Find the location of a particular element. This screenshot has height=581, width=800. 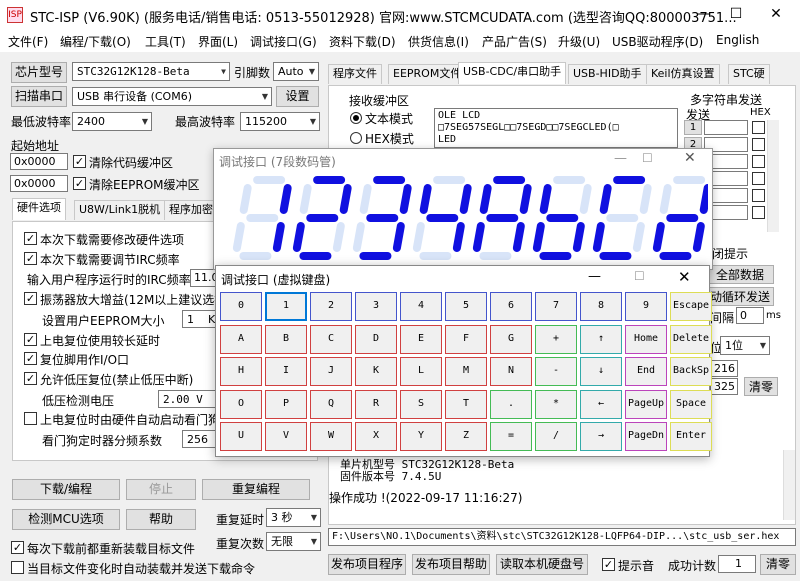

key-symbol: + is located at coordinates (556, 339).